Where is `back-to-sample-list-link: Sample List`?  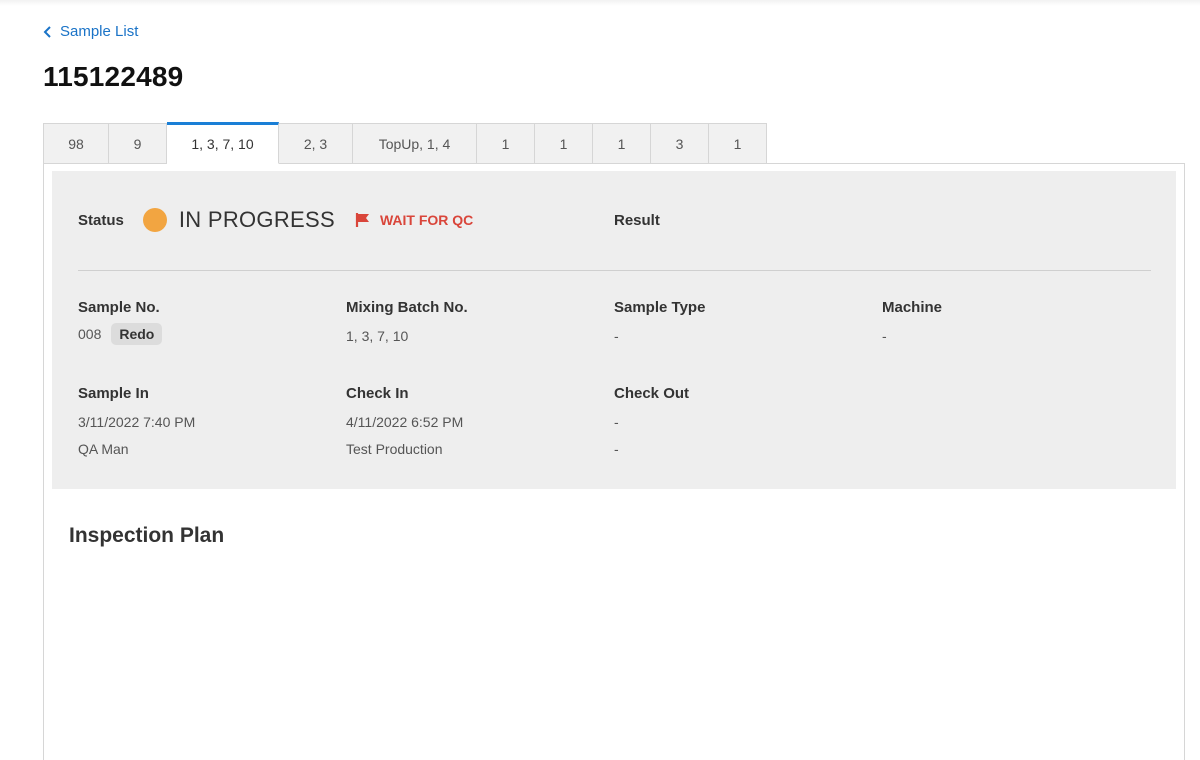
back-to-sample-list-link: Sample List is located at coordinates (90, 31).